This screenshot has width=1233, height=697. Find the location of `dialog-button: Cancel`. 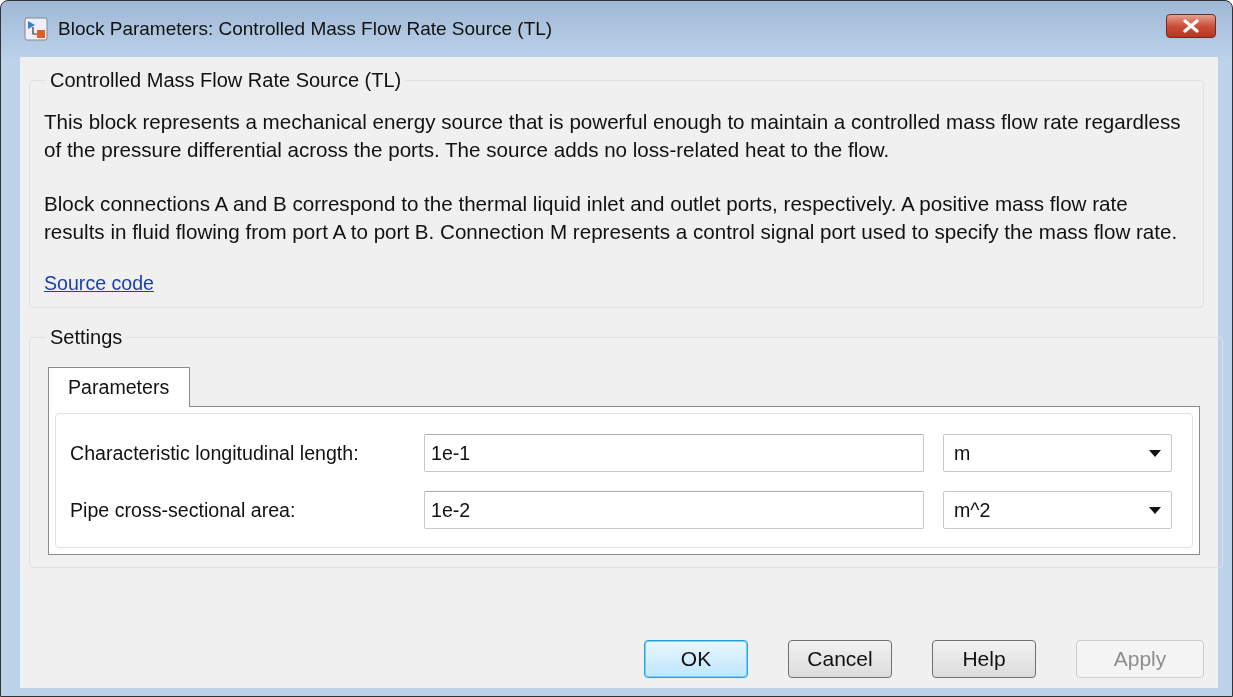

dialog-button: Cancel is located at coordinates (840, 659).